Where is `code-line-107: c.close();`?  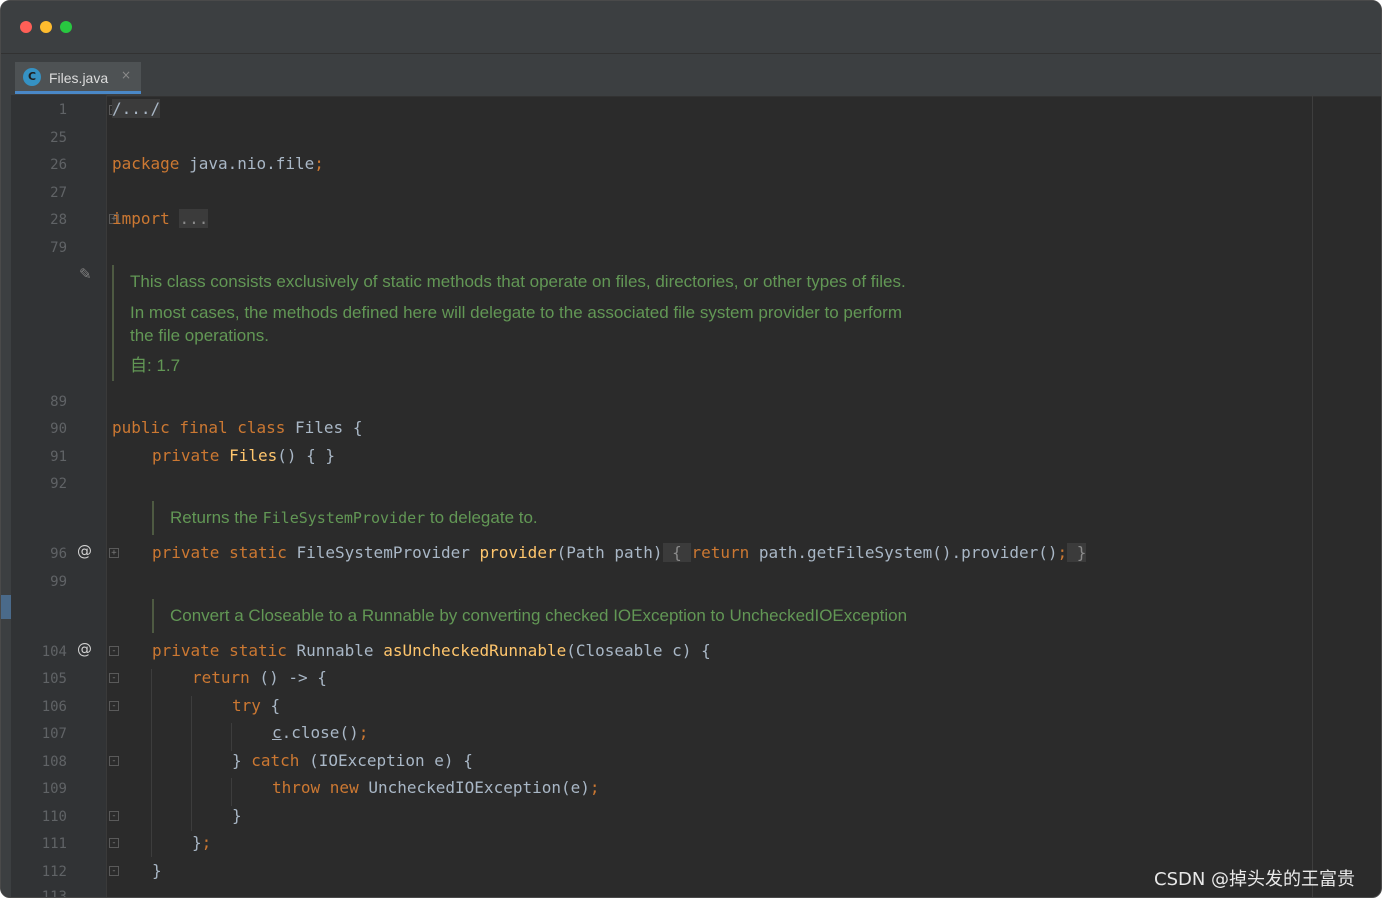
code-line-107: c.close(); is located at coordinates (320, 733).